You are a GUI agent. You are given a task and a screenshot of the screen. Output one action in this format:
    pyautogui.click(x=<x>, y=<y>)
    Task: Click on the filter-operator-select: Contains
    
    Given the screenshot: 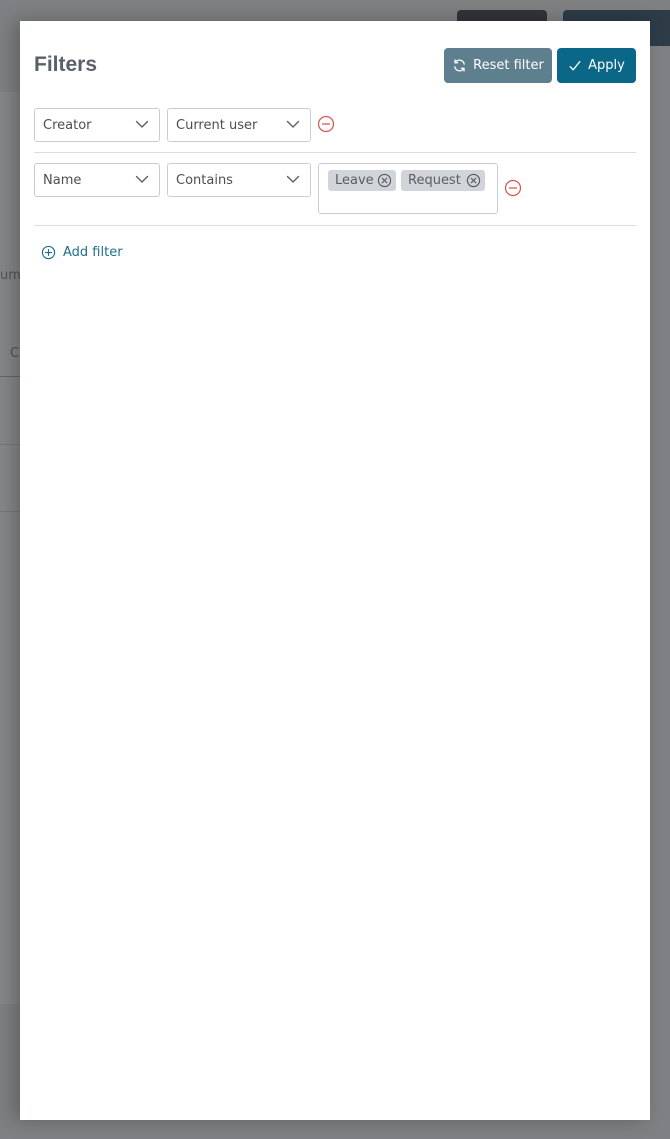 What is the action you would take?
    pyautogui.click(x=239, y=180)
    